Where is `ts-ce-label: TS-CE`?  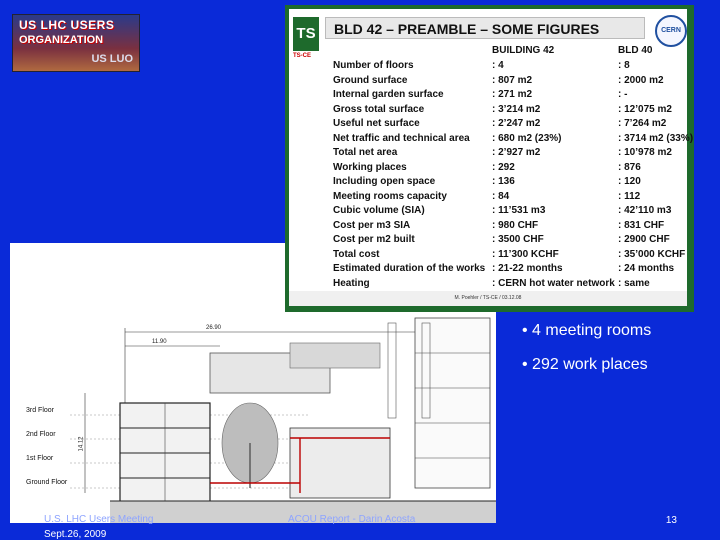 ts-ce-label: TS-CE is located at coordinates (302, 56).